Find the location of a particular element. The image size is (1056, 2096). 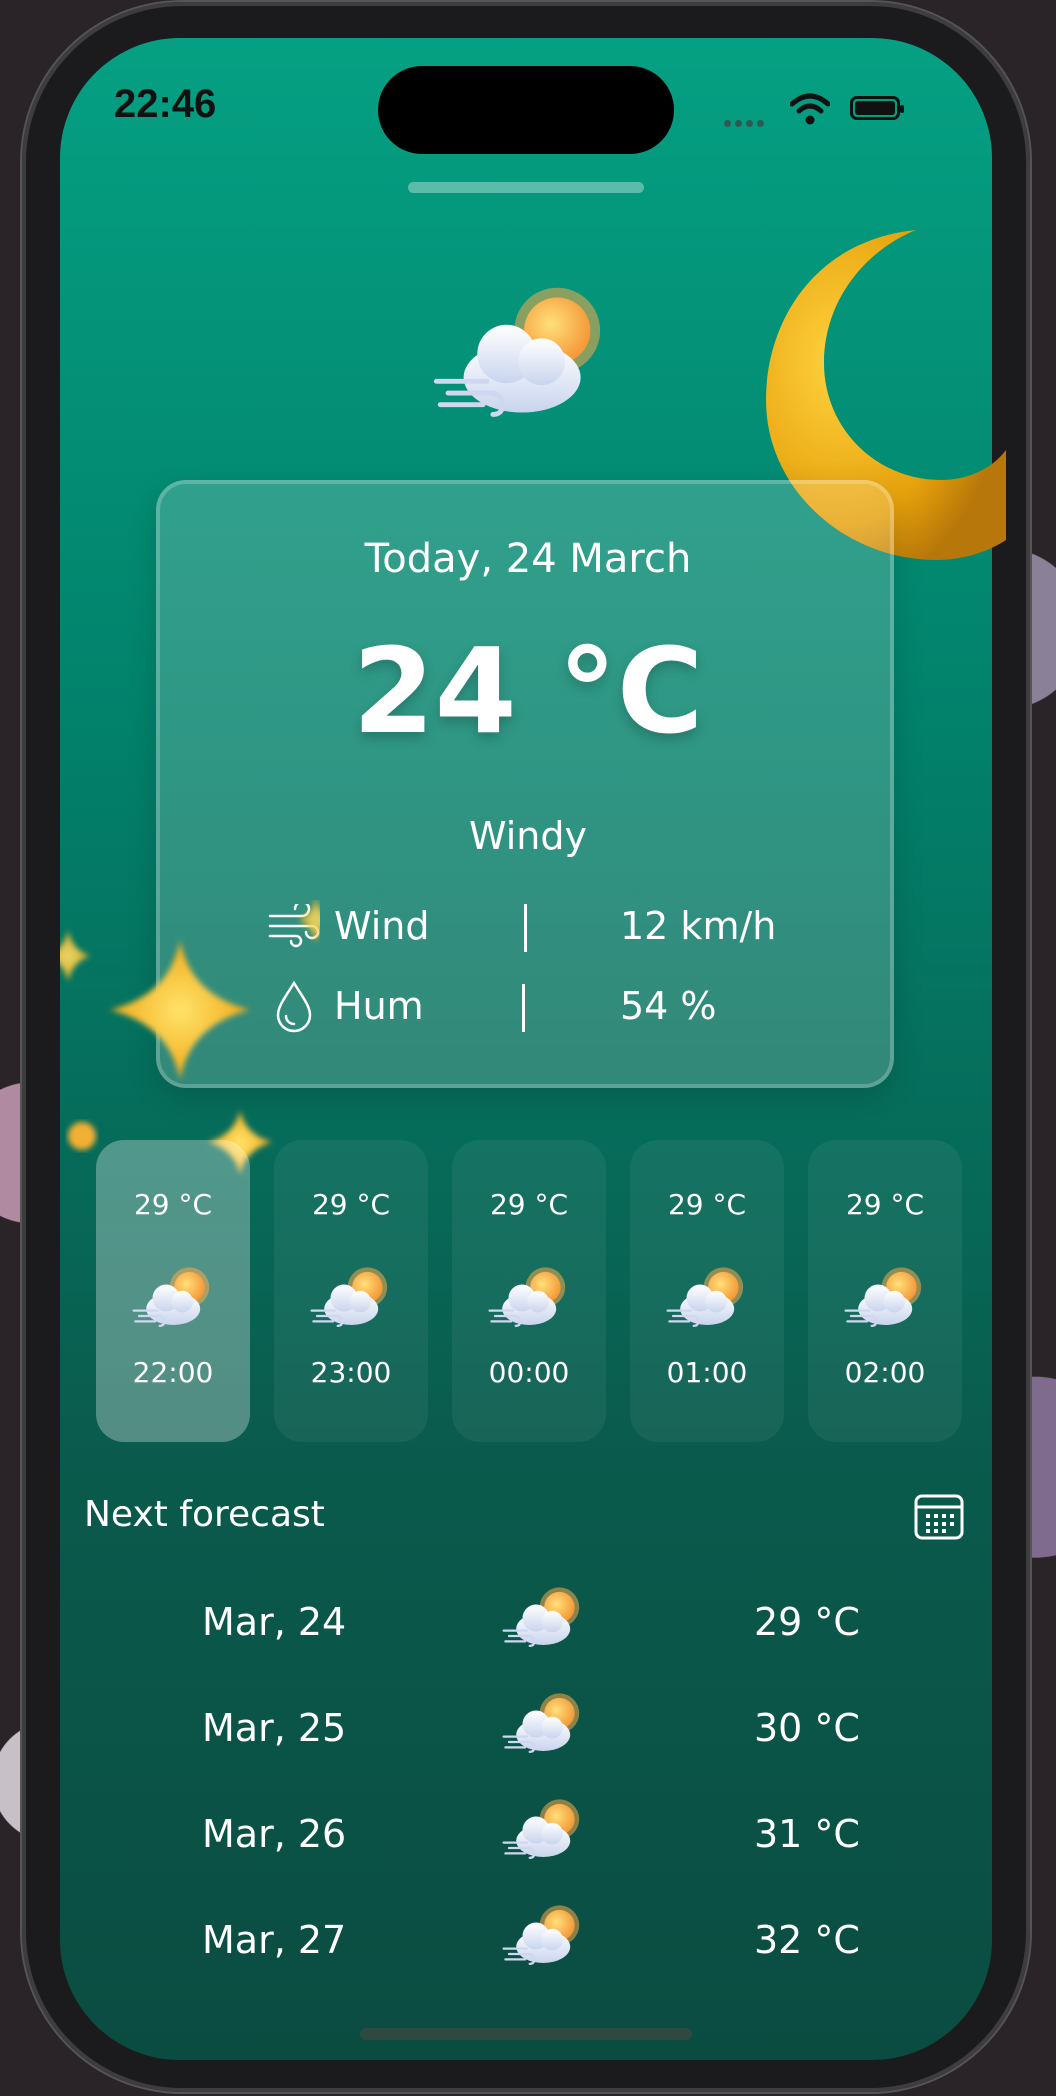

hourly-time: 02:00 is located at coordinates (885, 1372).